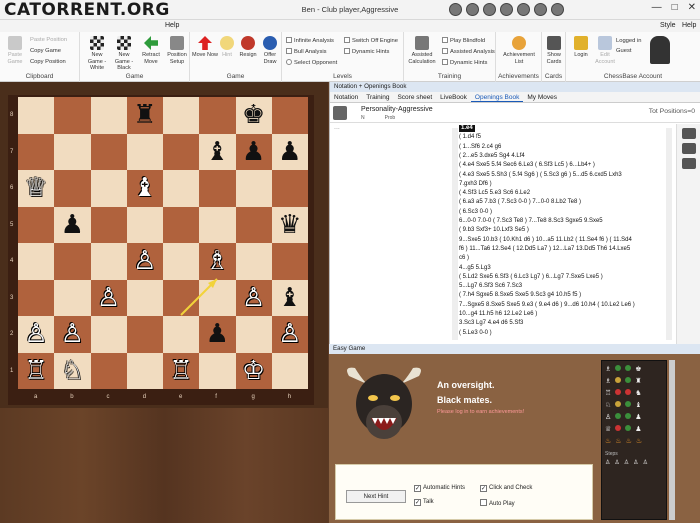  Describe the element at coordinates (290, 225) in the screenshot. I see `chess-piece: ♛` at that location.